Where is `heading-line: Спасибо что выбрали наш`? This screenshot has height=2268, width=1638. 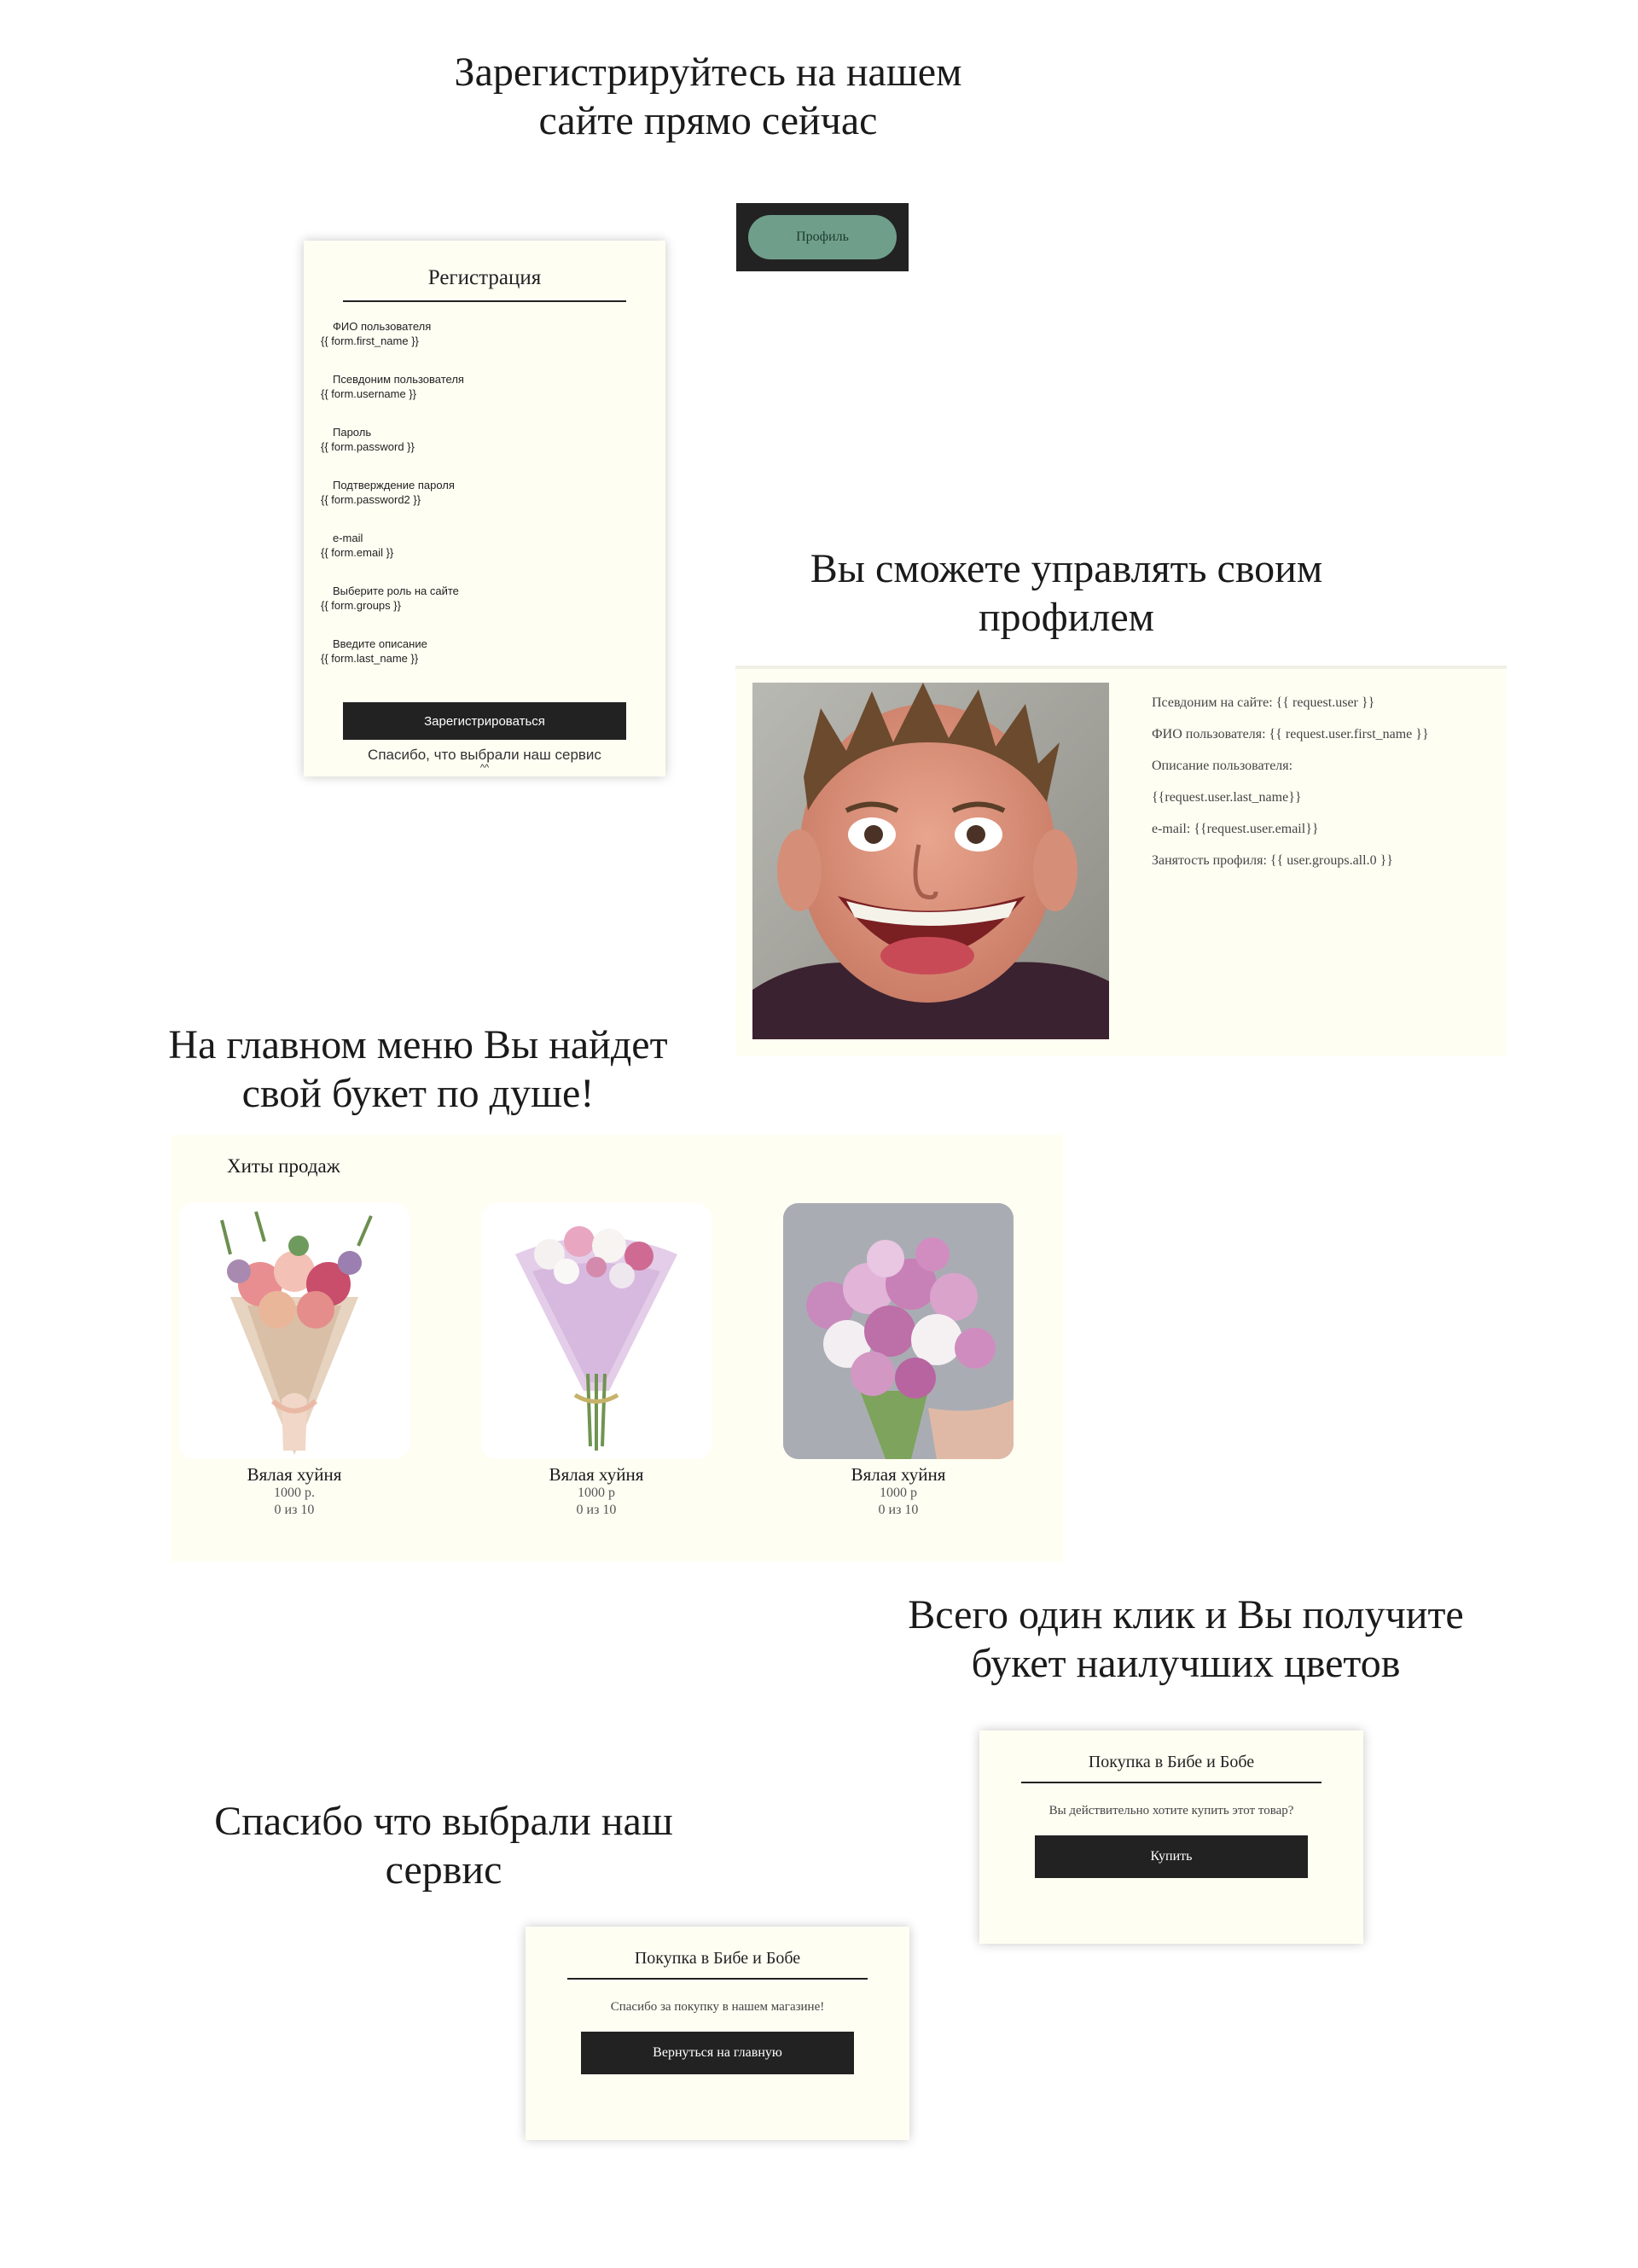 heading-line: Спасибо что выбрали наш is located at coordinates (443, 1821).